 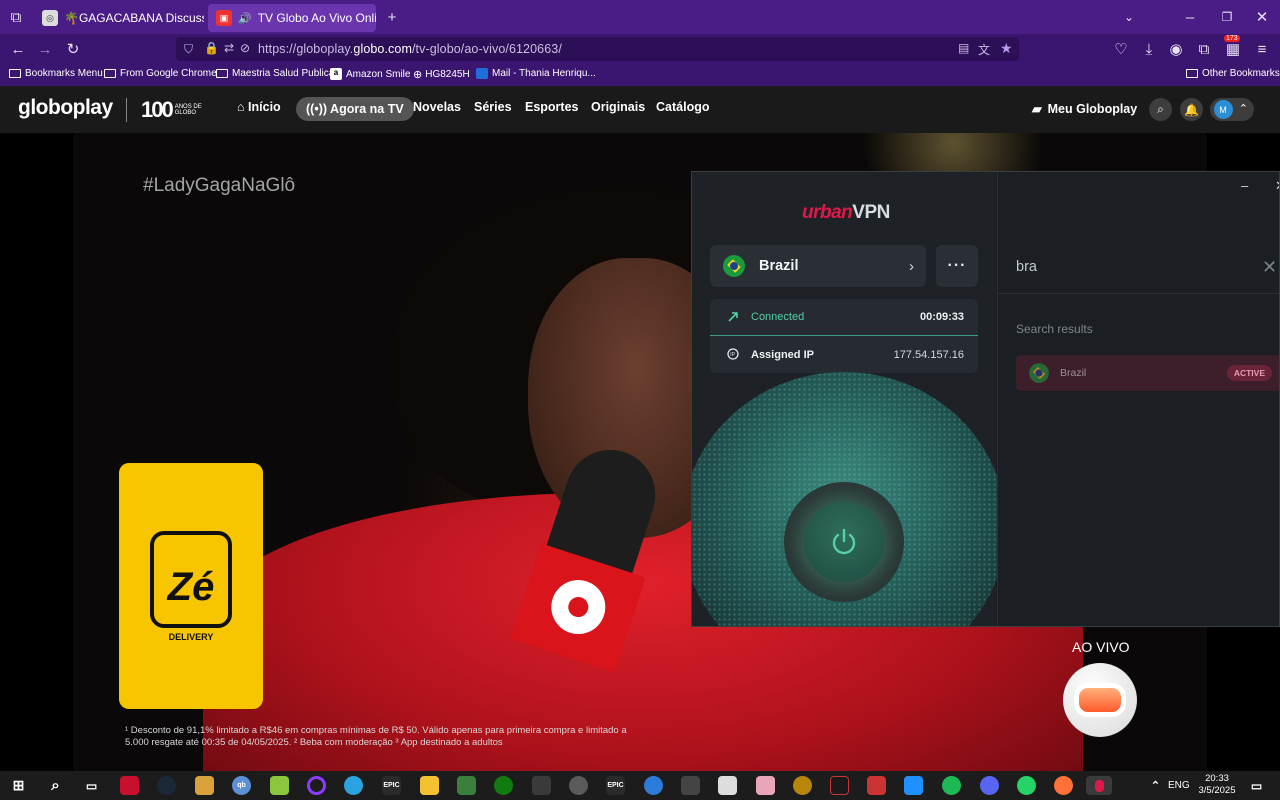 I want to click on autoplay-blocked-icon: ⊘, so click(x=245, y=48).